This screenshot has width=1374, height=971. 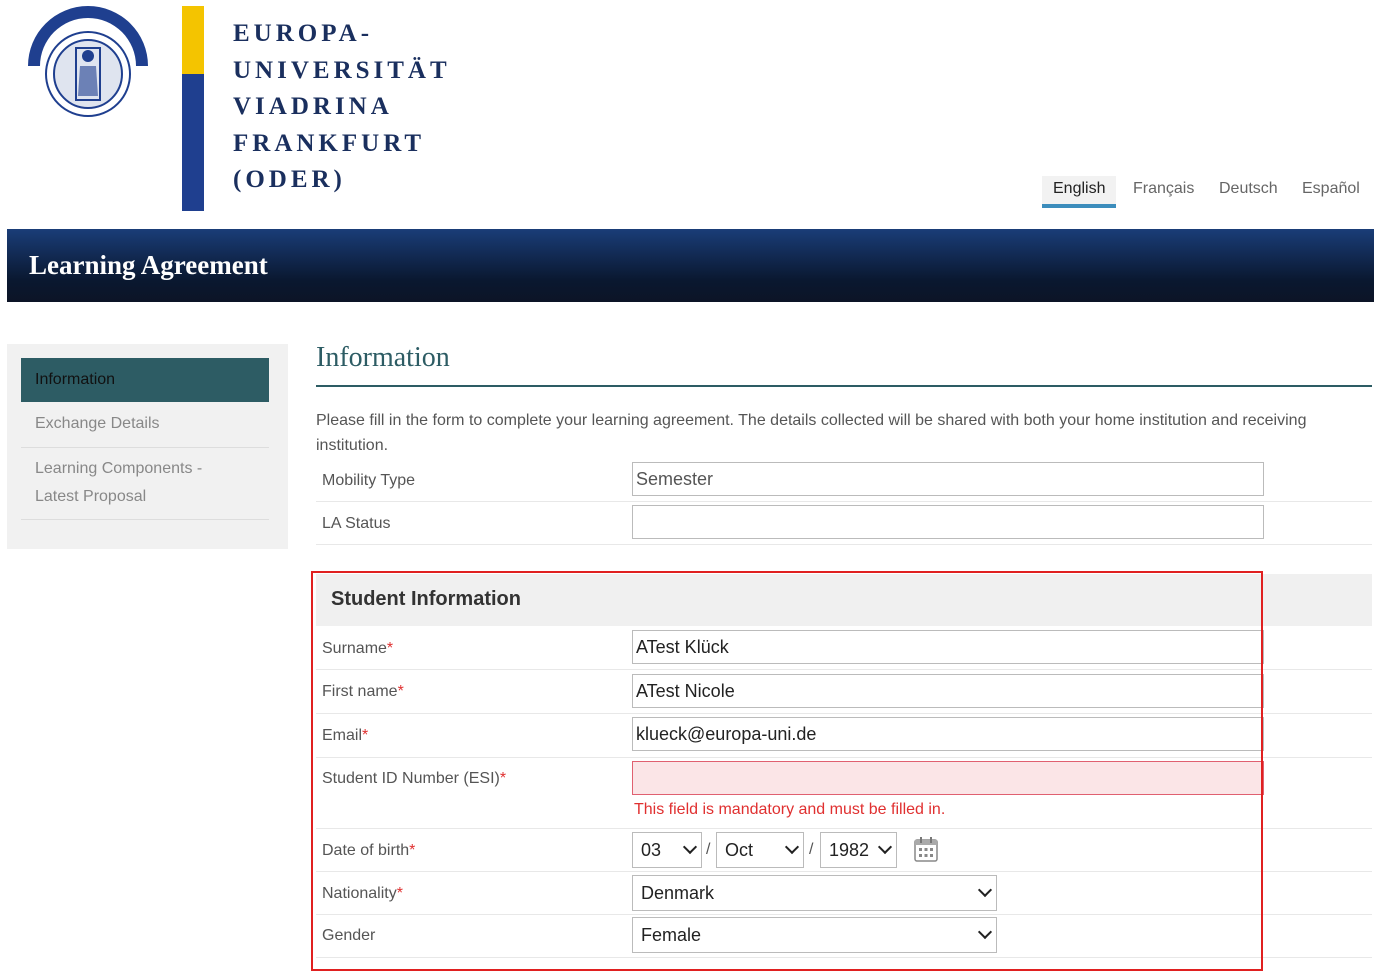 What do you see at coordinates (760, 850) in the screenshot?
I see `dob-month-select: Oct` at bounding box center [760, 850].